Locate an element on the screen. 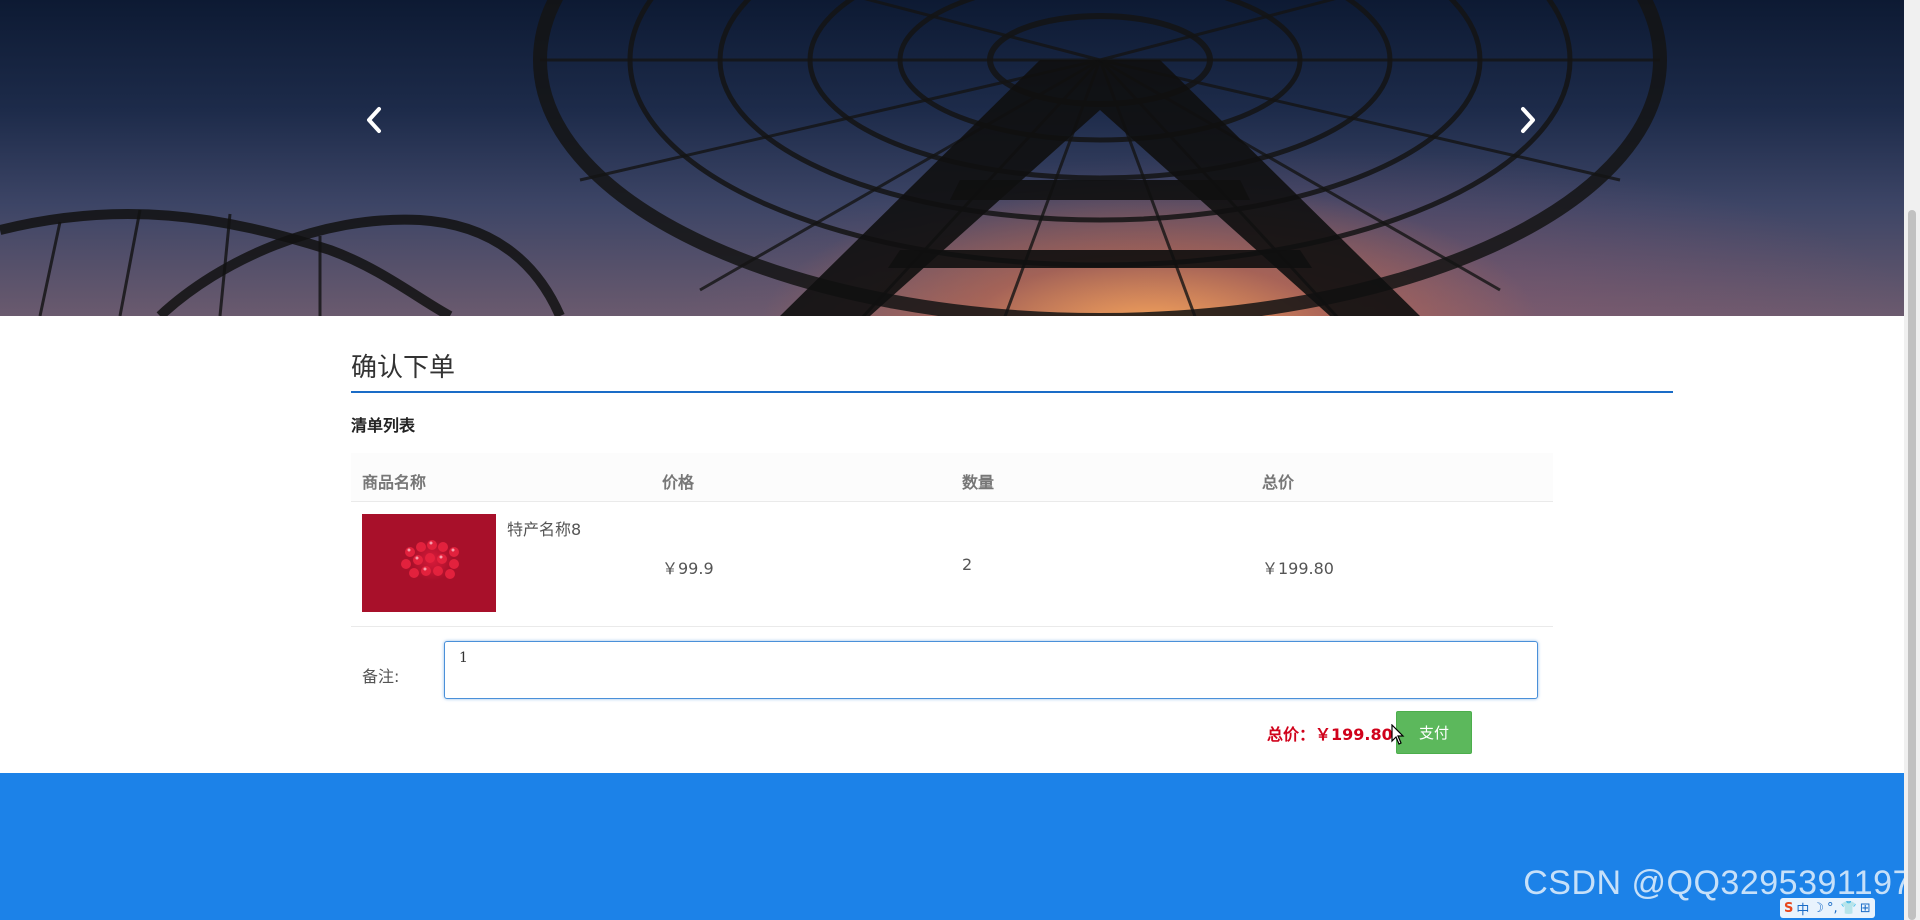 Image resolution: width=1920 pixels, height=920 pixels. skin-icon: 👕 is located at coordinates (1849, 908).